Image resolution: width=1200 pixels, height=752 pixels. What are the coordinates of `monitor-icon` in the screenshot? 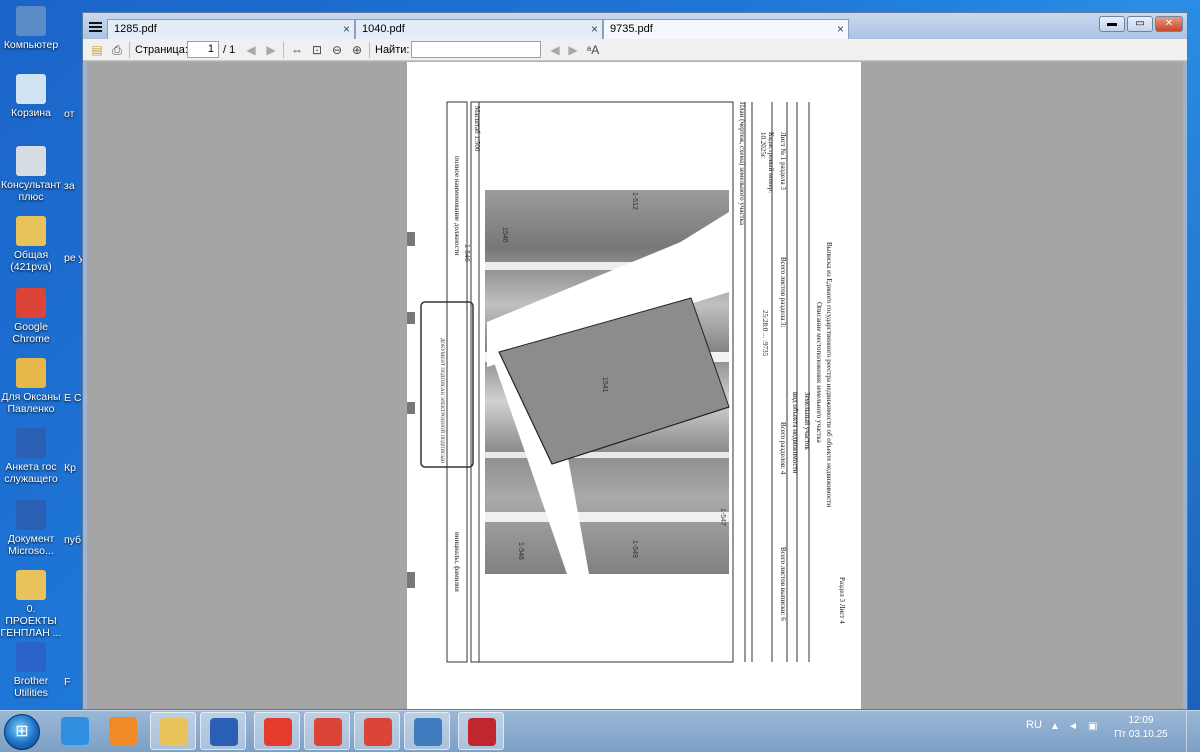 It's located at (31, 21).